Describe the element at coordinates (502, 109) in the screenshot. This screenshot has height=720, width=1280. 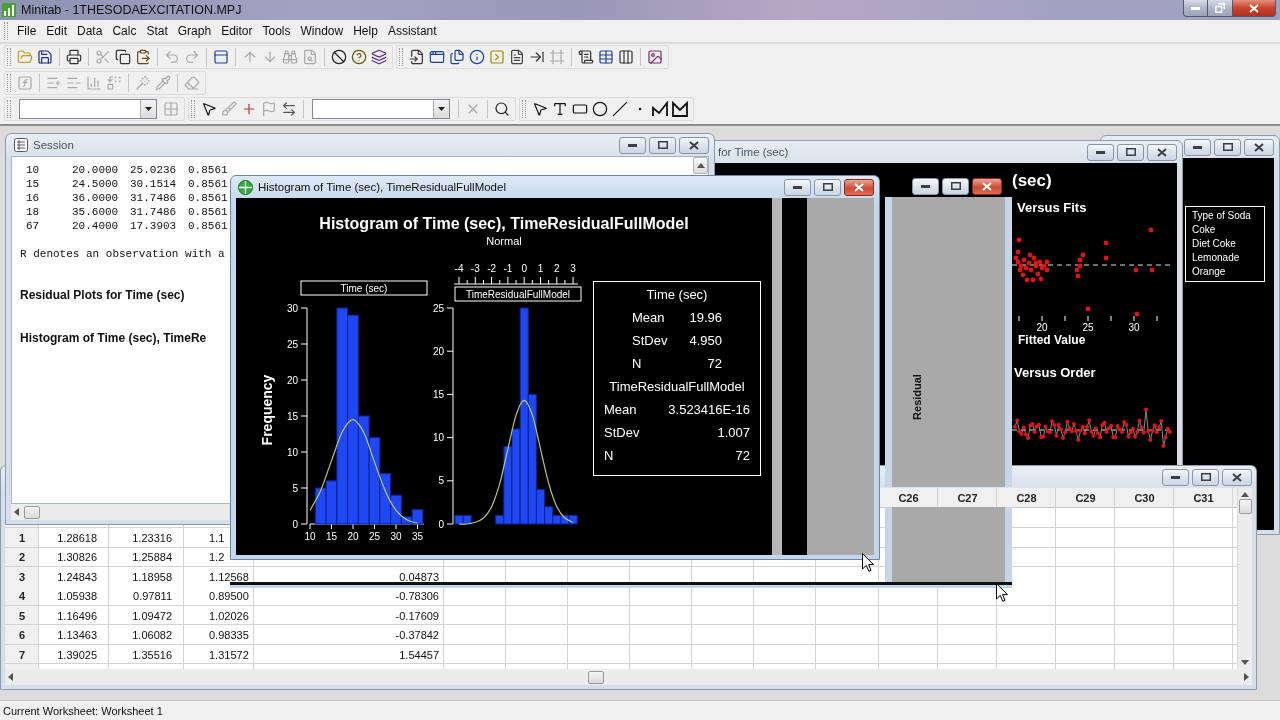
I see `search-icon` at that location.